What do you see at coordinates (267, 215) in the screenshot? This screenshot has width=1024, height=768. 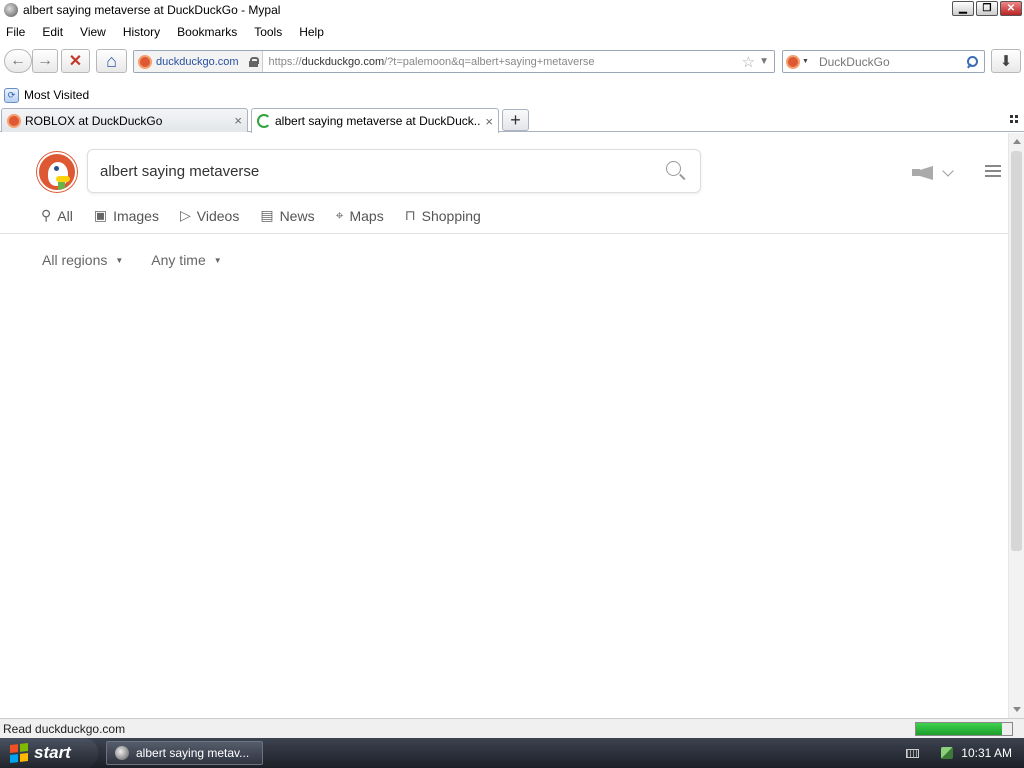 I see `newspaper-icon: ▤` at bounding box center [267, 215].